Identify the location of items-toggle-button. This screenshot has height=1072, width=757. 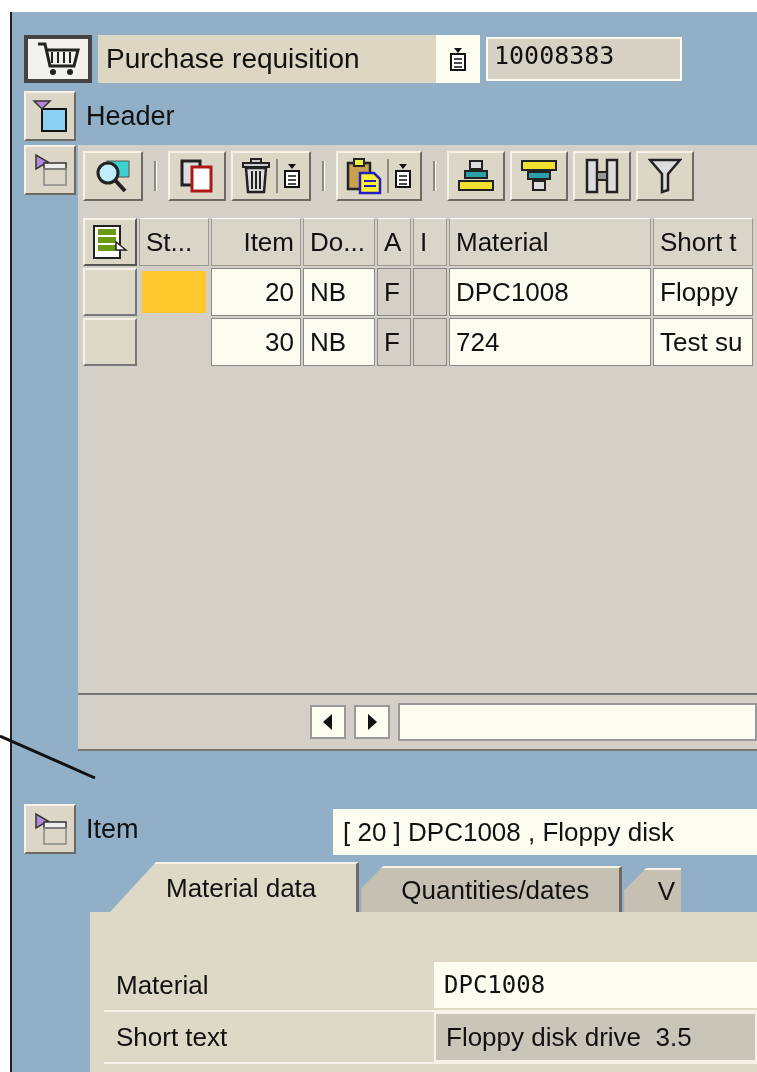
(50, 170).